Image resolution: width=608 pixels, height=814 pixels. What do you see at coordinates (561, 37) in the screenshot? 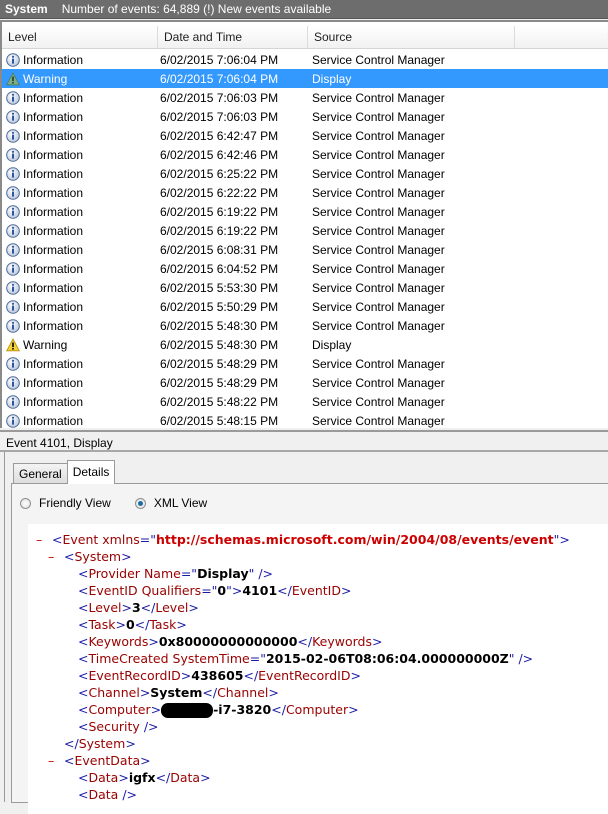
I see `column-header-event-id: E` at bounding box center [561, 37].